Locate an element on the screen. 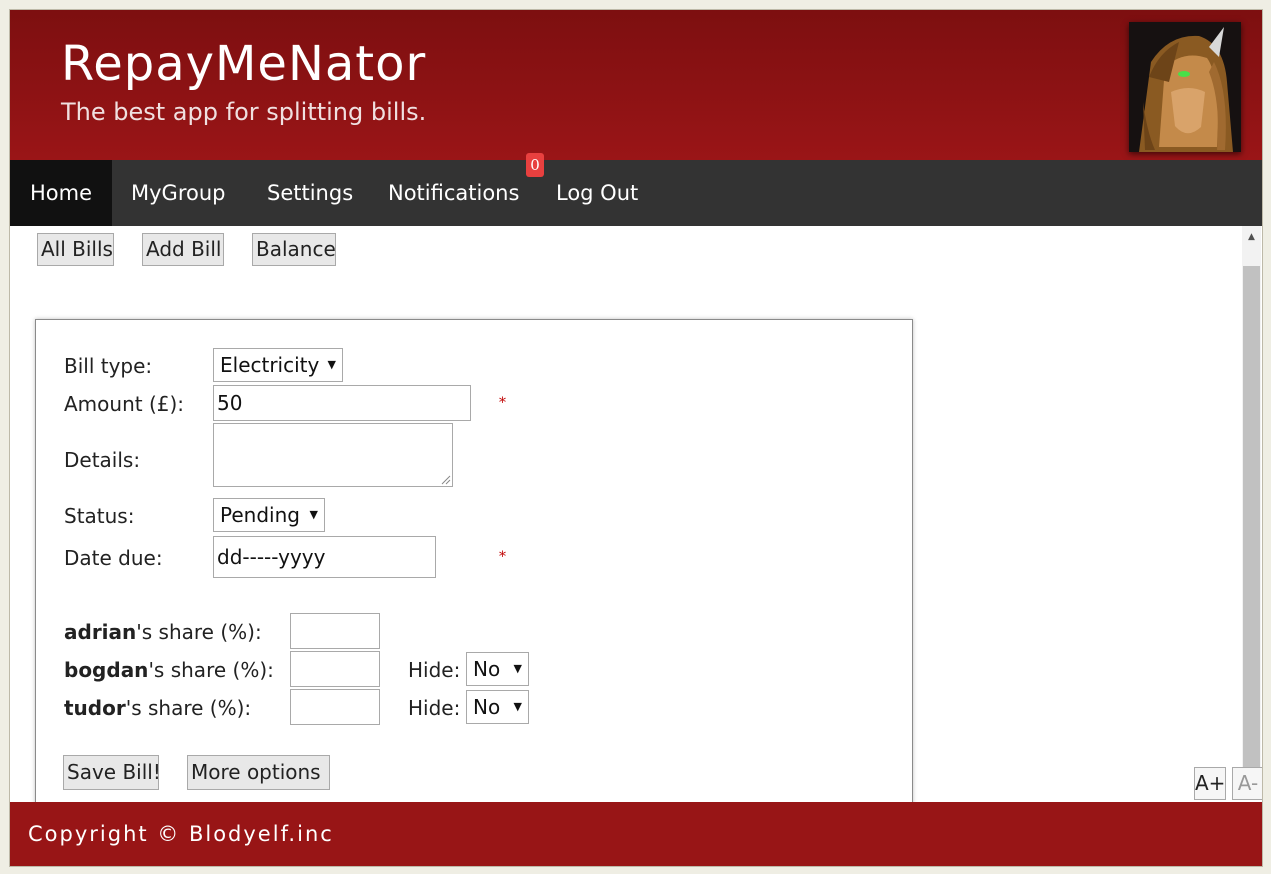 This screenshot has width=1271, height=874. more-options-button: More options is located at coordinates (258, 772).